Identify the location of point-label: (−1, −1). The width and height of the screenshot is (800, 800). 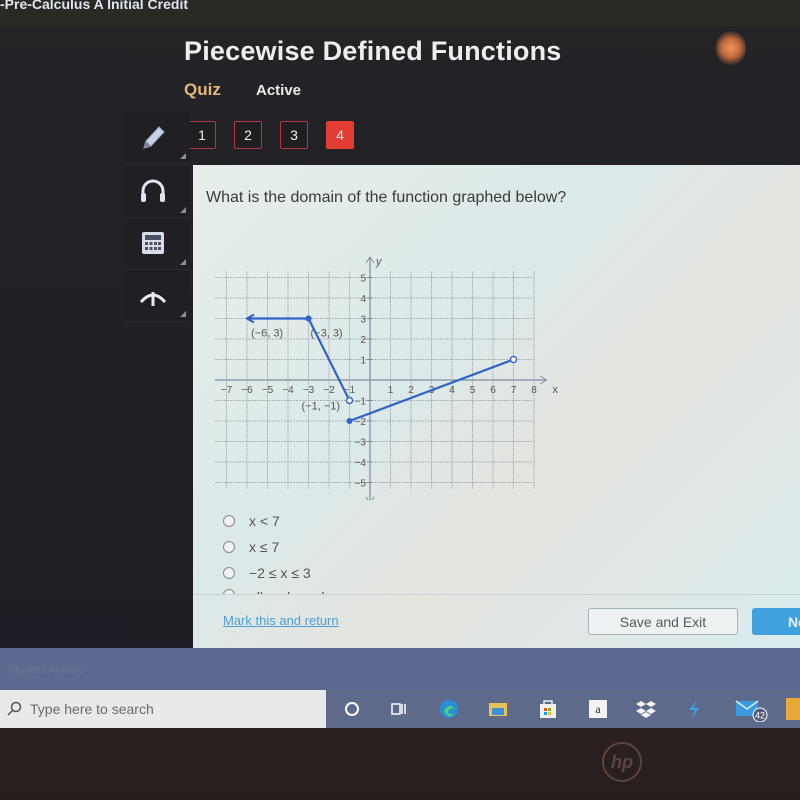
(321, 407).